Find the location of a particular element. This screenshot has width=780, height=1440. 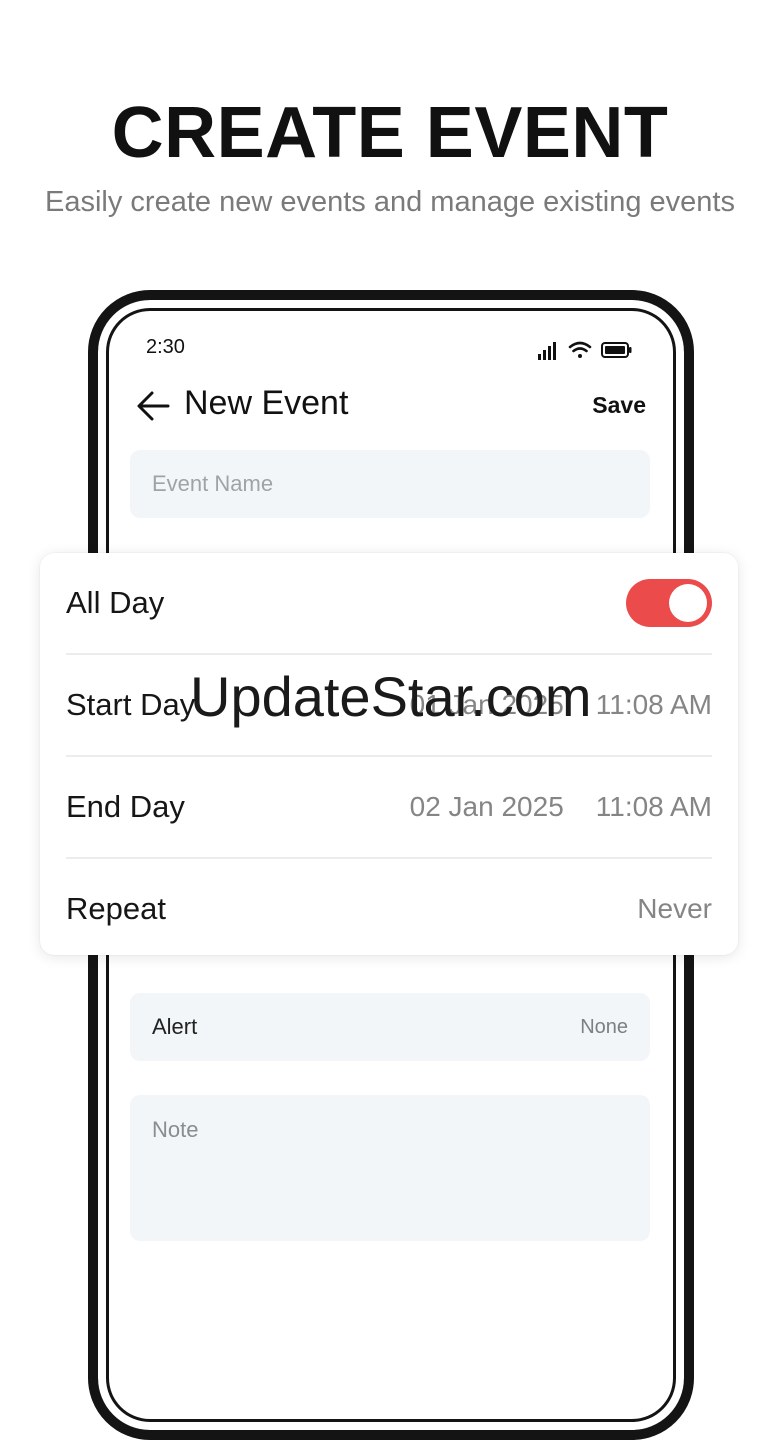

alert-value: None is located at coordinates (604, 1027).